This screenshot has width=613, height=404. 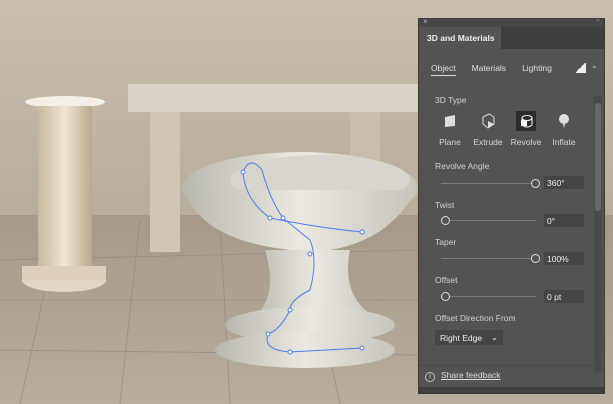 What do you see at coordinates (488, 296) in the screenshot?
I see `offset-slider` at bounding box center [488, 296].